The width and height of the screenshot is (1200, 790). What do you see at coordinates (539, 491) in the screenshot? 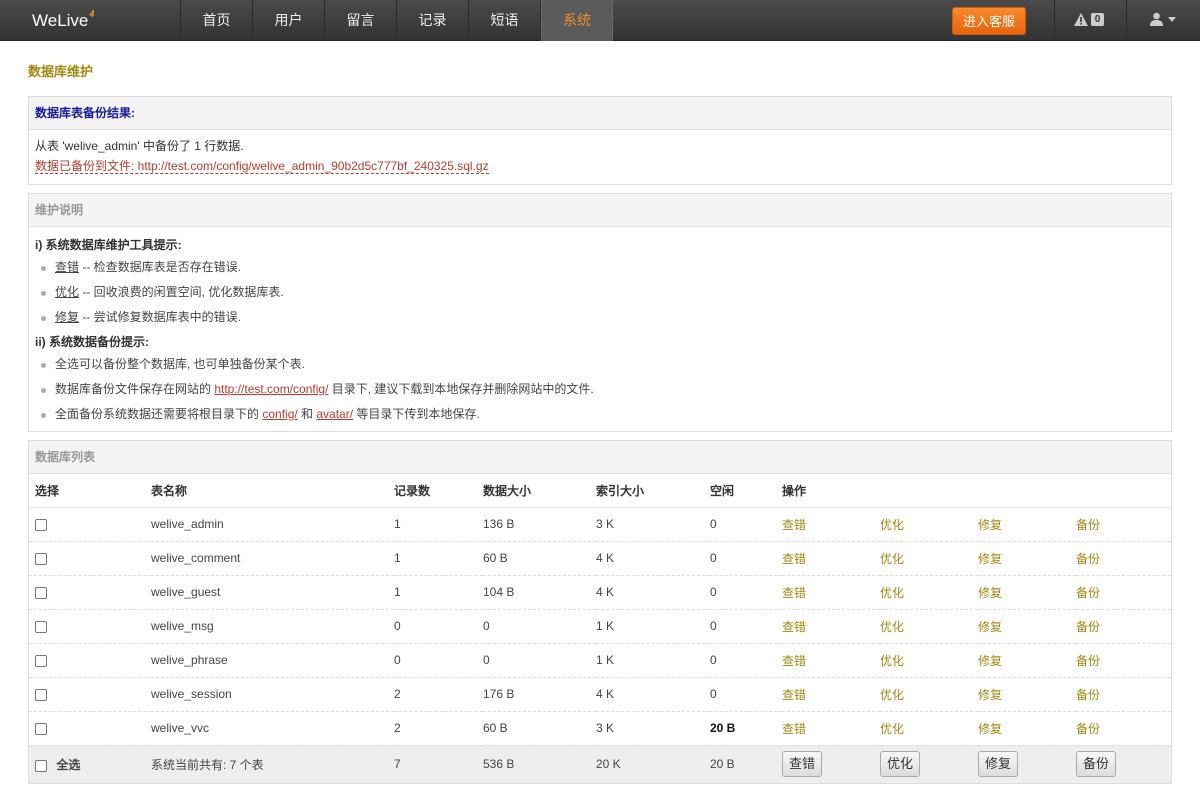
I see `col-data-size: 数据大小` at bounding box center [539, 491].